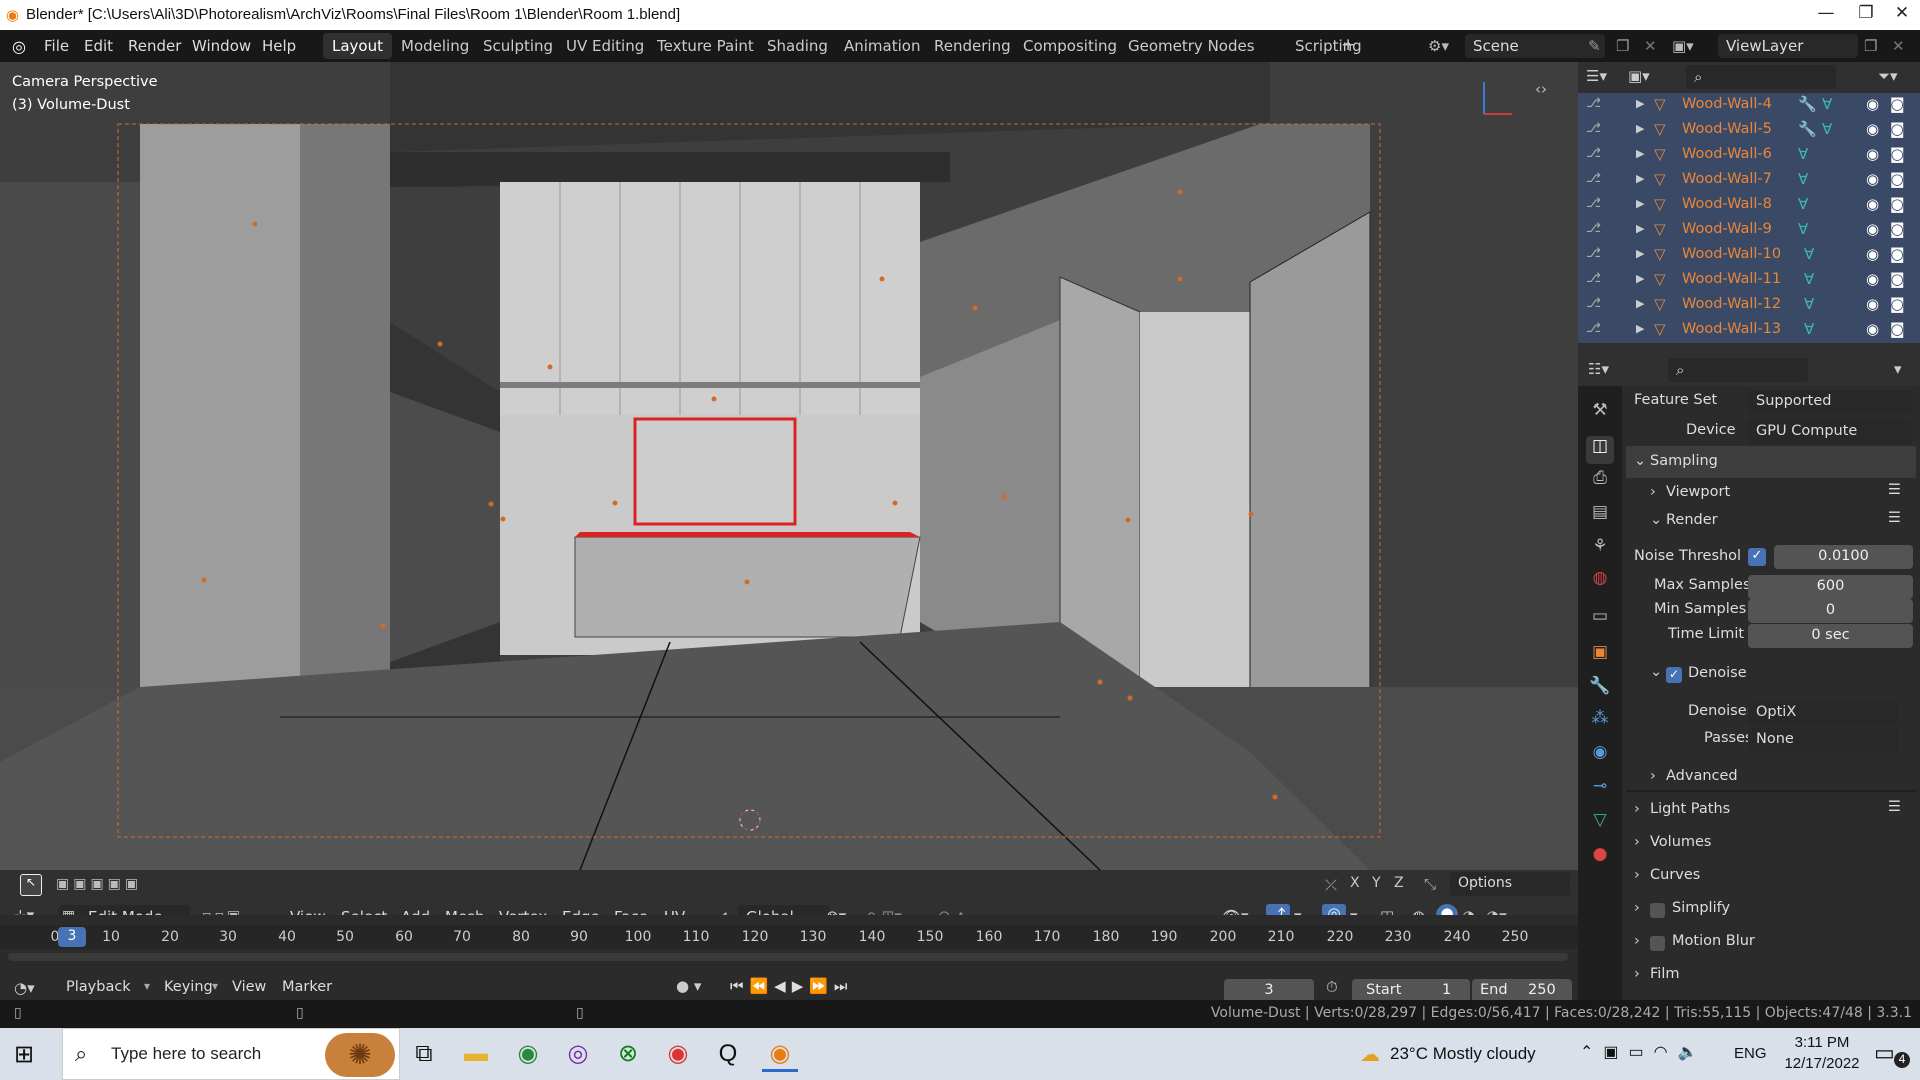  I want to click on viewport-subpanel: Viewport, so click(1698, 492).